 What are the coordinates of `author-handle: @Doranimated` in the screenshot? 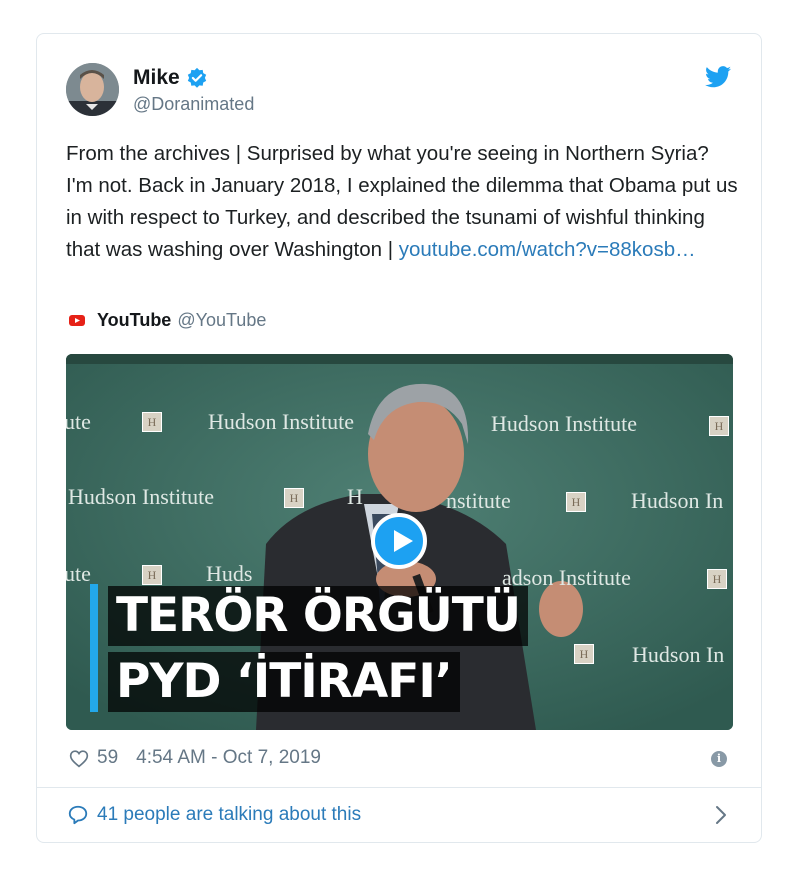 It's located at (193, 104).